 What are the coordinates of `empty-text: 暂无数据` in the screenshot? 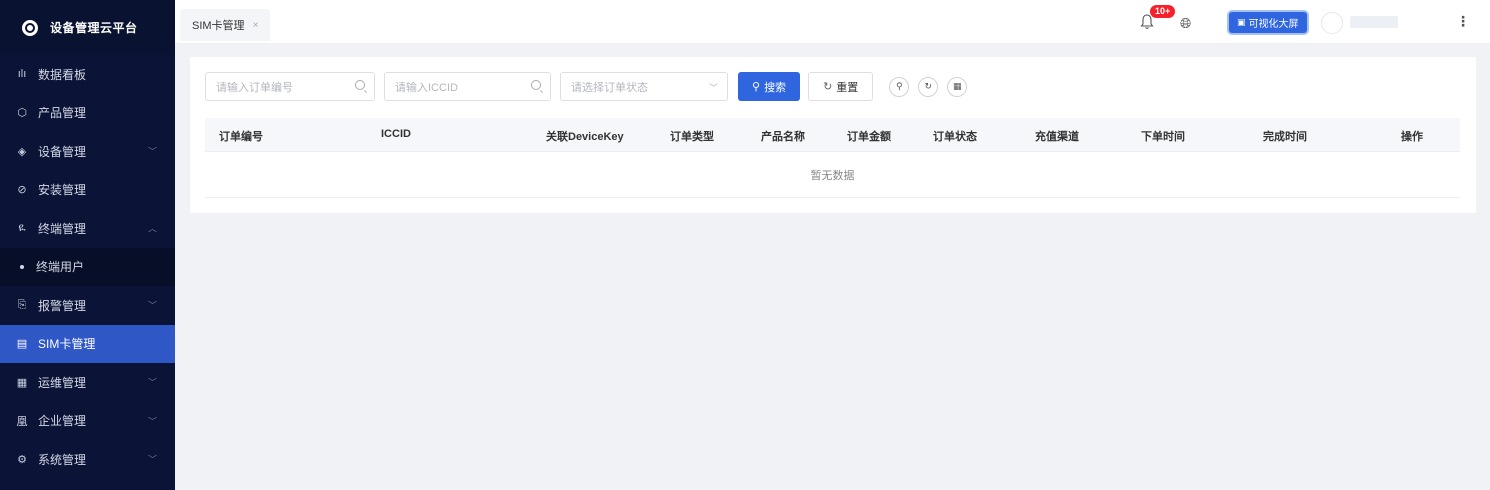 It's located at (832, 175).